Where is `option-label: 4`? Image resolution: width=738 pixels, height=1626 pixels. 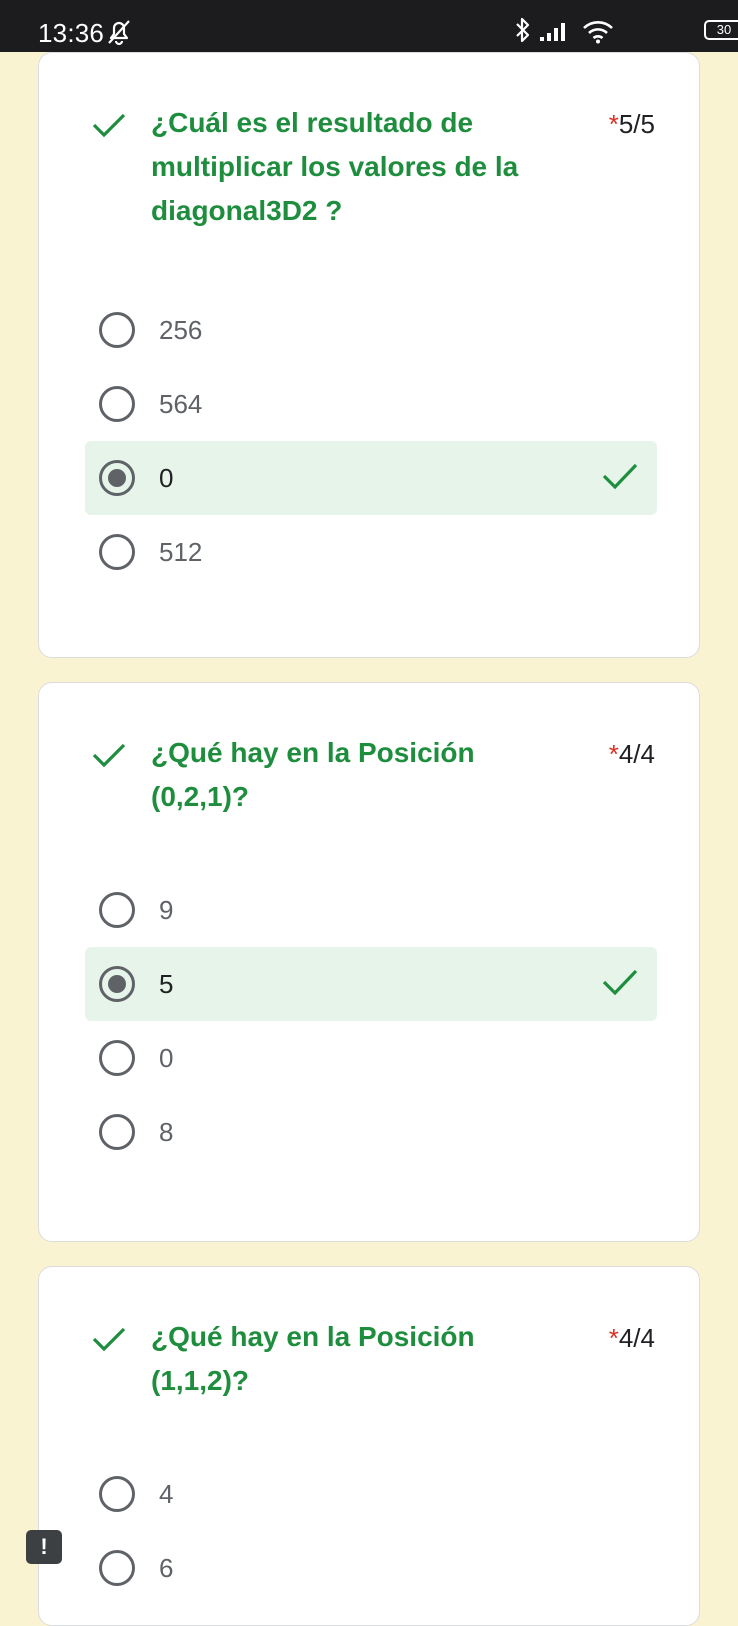
option-label: 4 is located at coordinates (166, 1494).